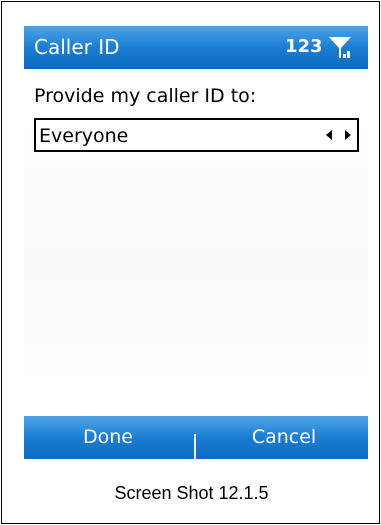 Image resolution: width=381 pixels, height=525 pixels. I want to click on caller-id-prompt-label: Provide my caller ID to:, so click(145, 96).